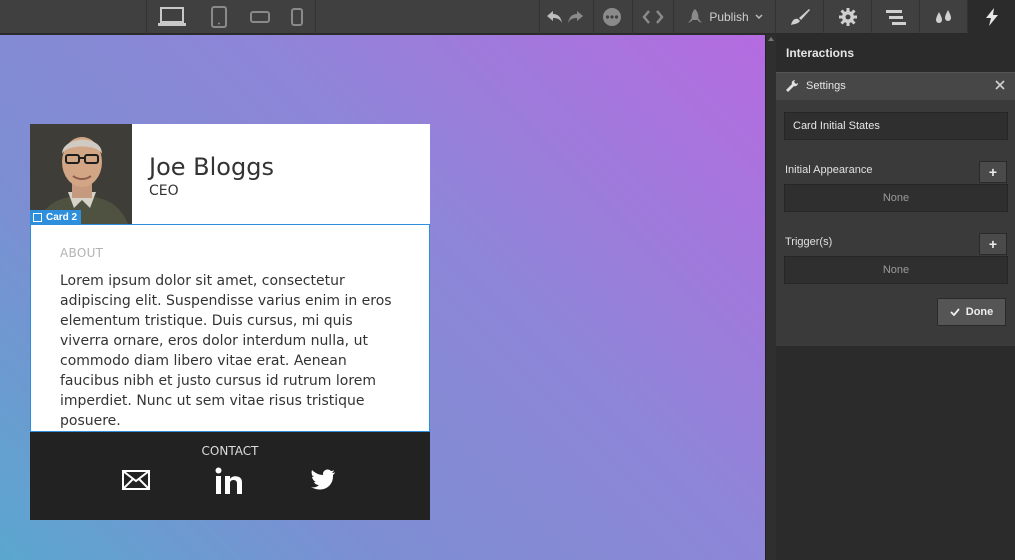 Image resolution: width=1015 pixels, height=560 pixels. I want to click on swatches-tab, so click(943, 17).